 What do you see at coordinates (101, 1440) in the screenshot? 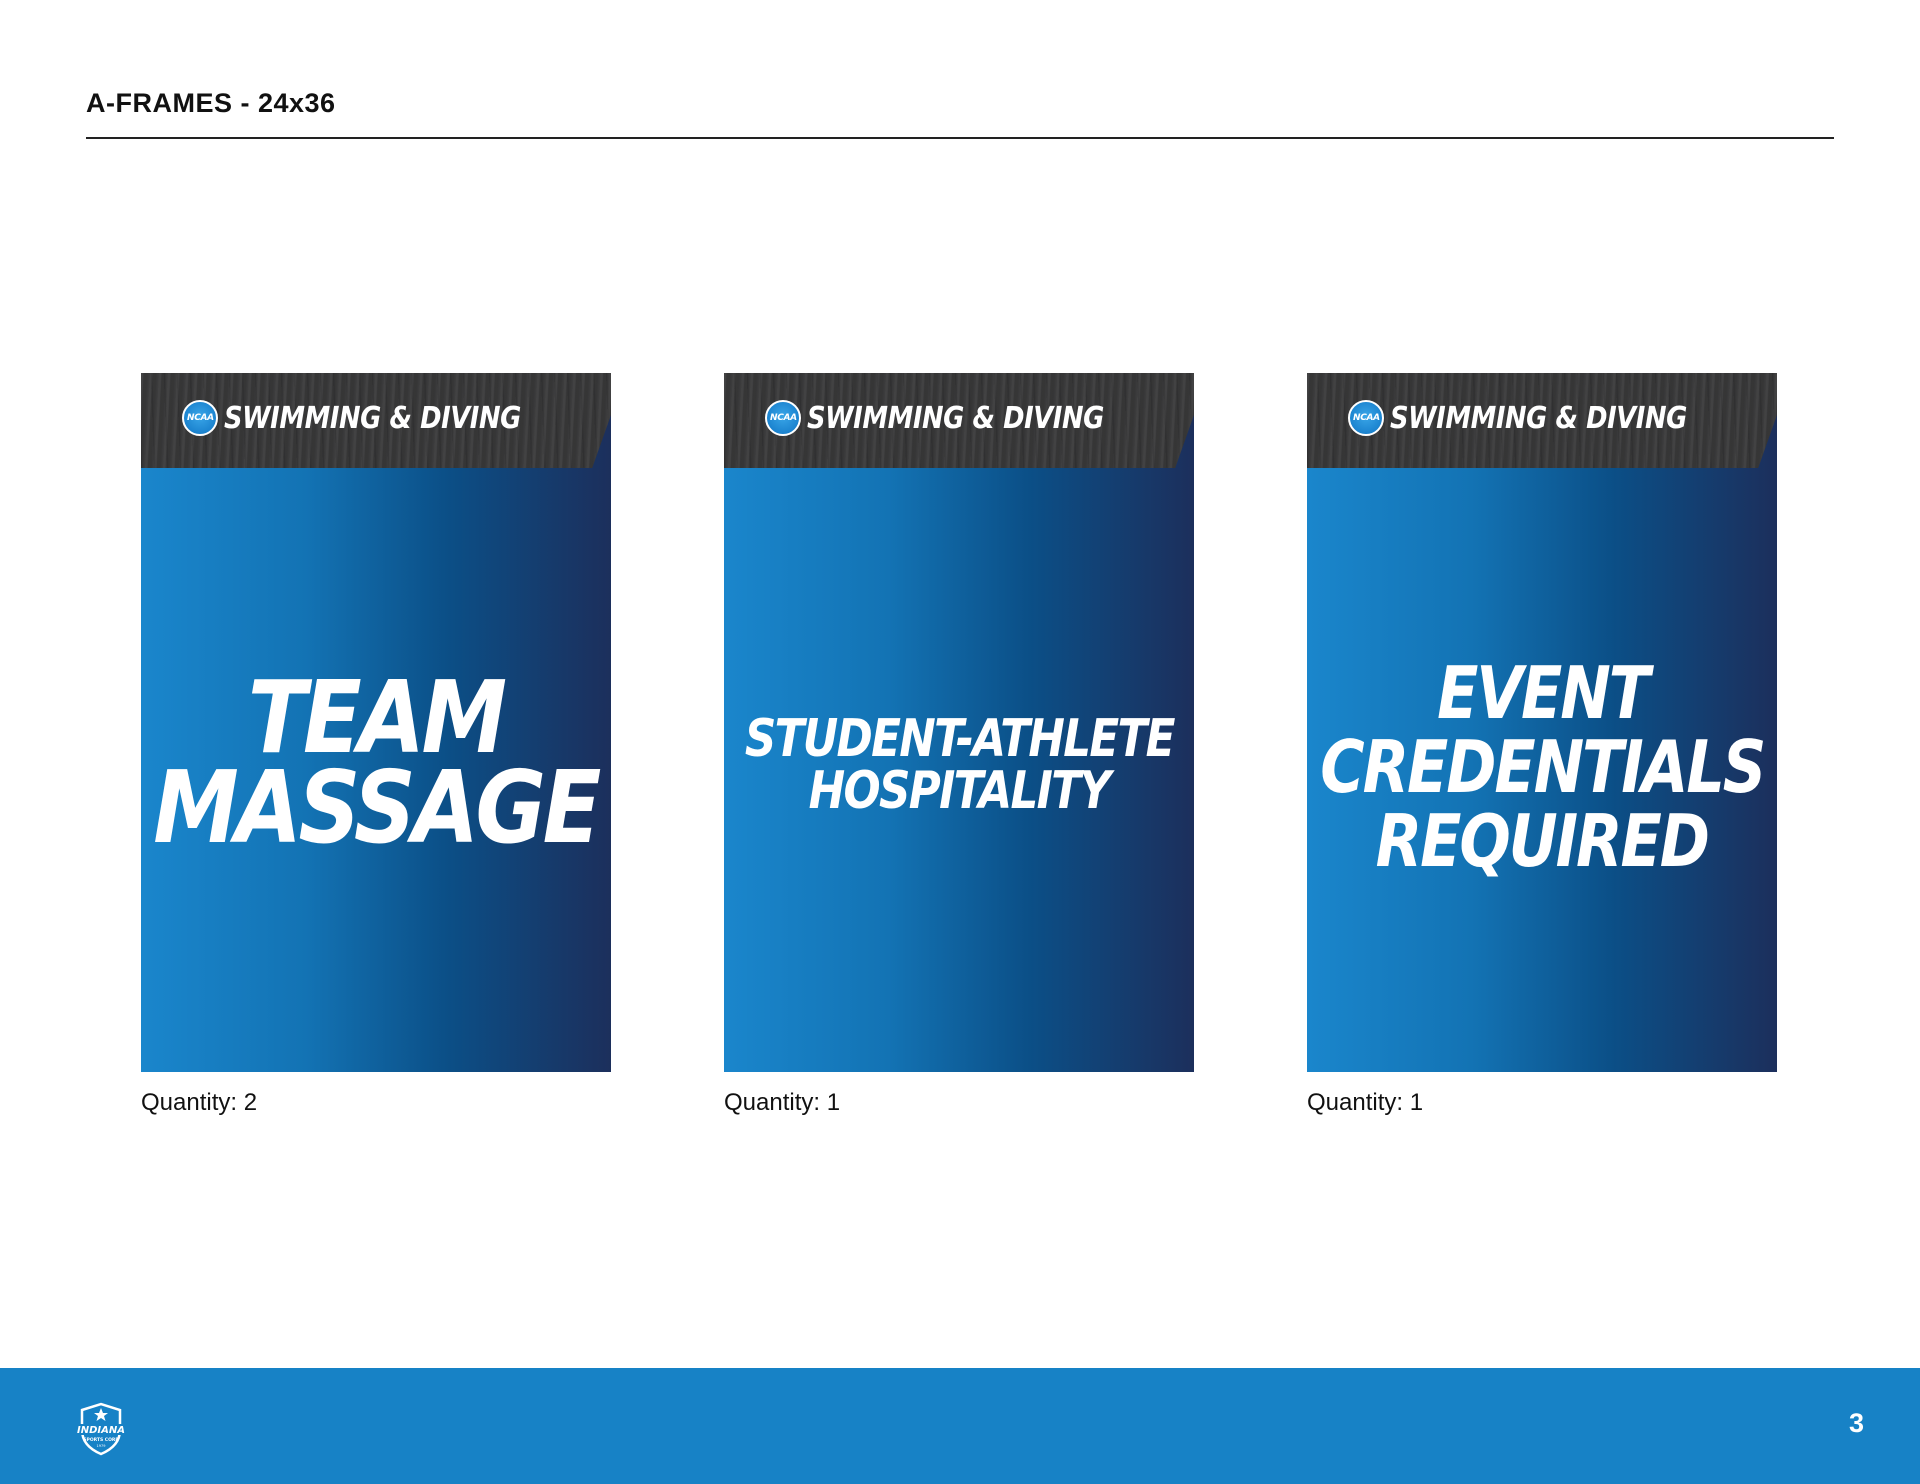
I see `logo-subtext: SPORTS CORP` at bounding box center [101, 1440].